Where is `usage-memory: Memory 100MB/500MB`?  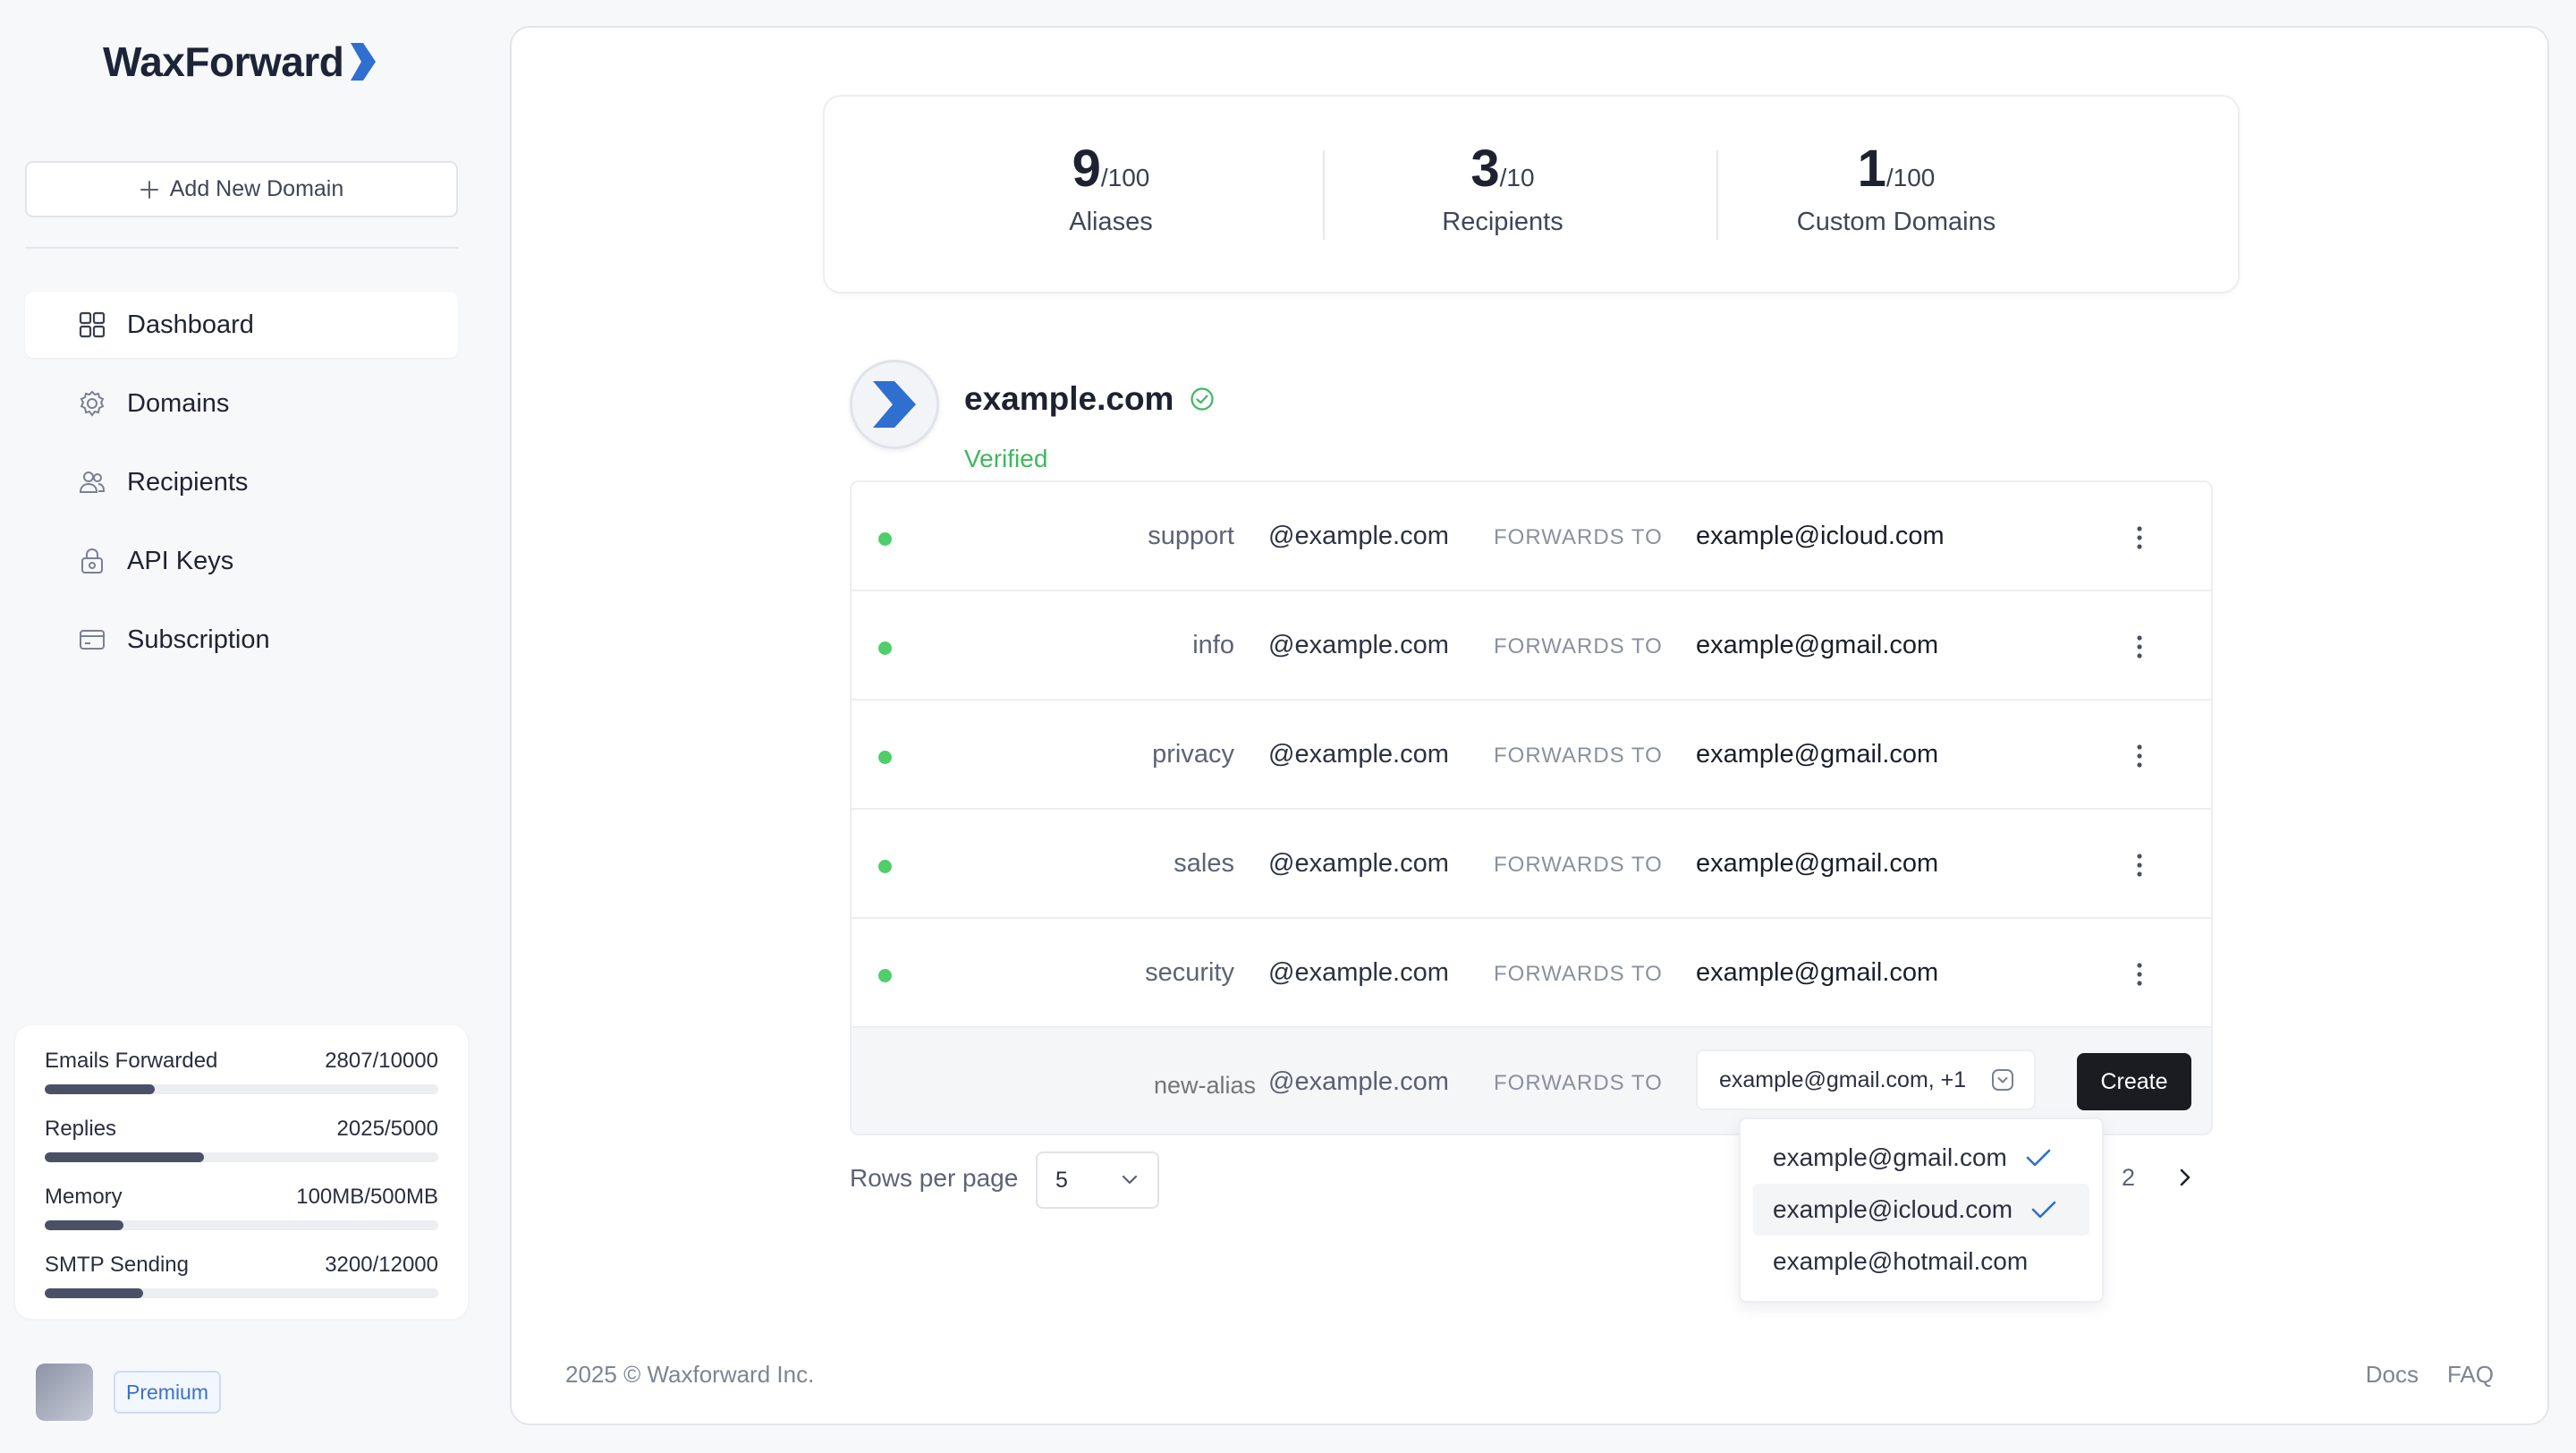
usage-memory: Memory 100MB/500MB is located at coordinates (241, 1219).